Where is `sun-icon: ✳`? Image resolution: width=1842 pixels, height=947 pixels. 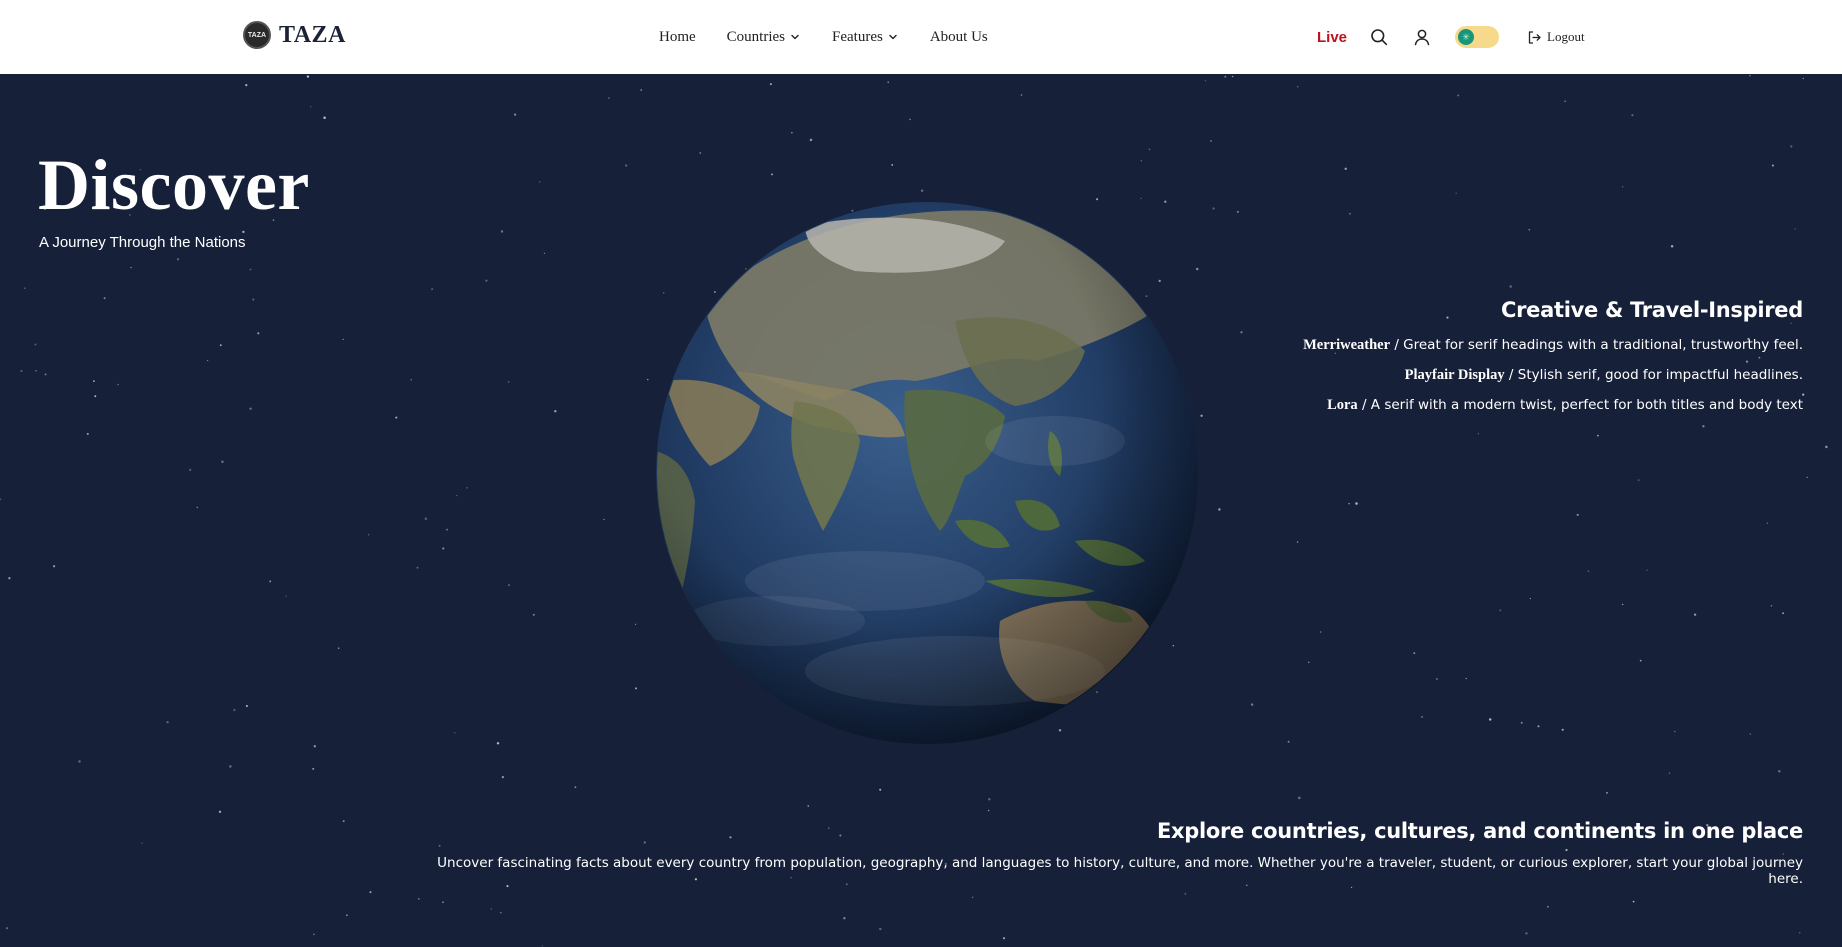
sun-icon: ✳ is located at coordinates (1466, 37).